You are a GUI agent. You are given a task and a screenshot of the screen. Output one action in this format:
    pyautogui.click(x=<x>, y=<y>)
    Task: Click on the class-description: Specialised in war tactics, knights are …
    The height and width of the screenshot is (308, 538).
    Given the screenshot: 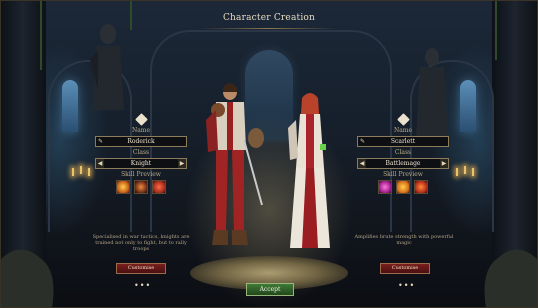 What is the action you would take?
    pyautogui.click(x=141, y=243)
    